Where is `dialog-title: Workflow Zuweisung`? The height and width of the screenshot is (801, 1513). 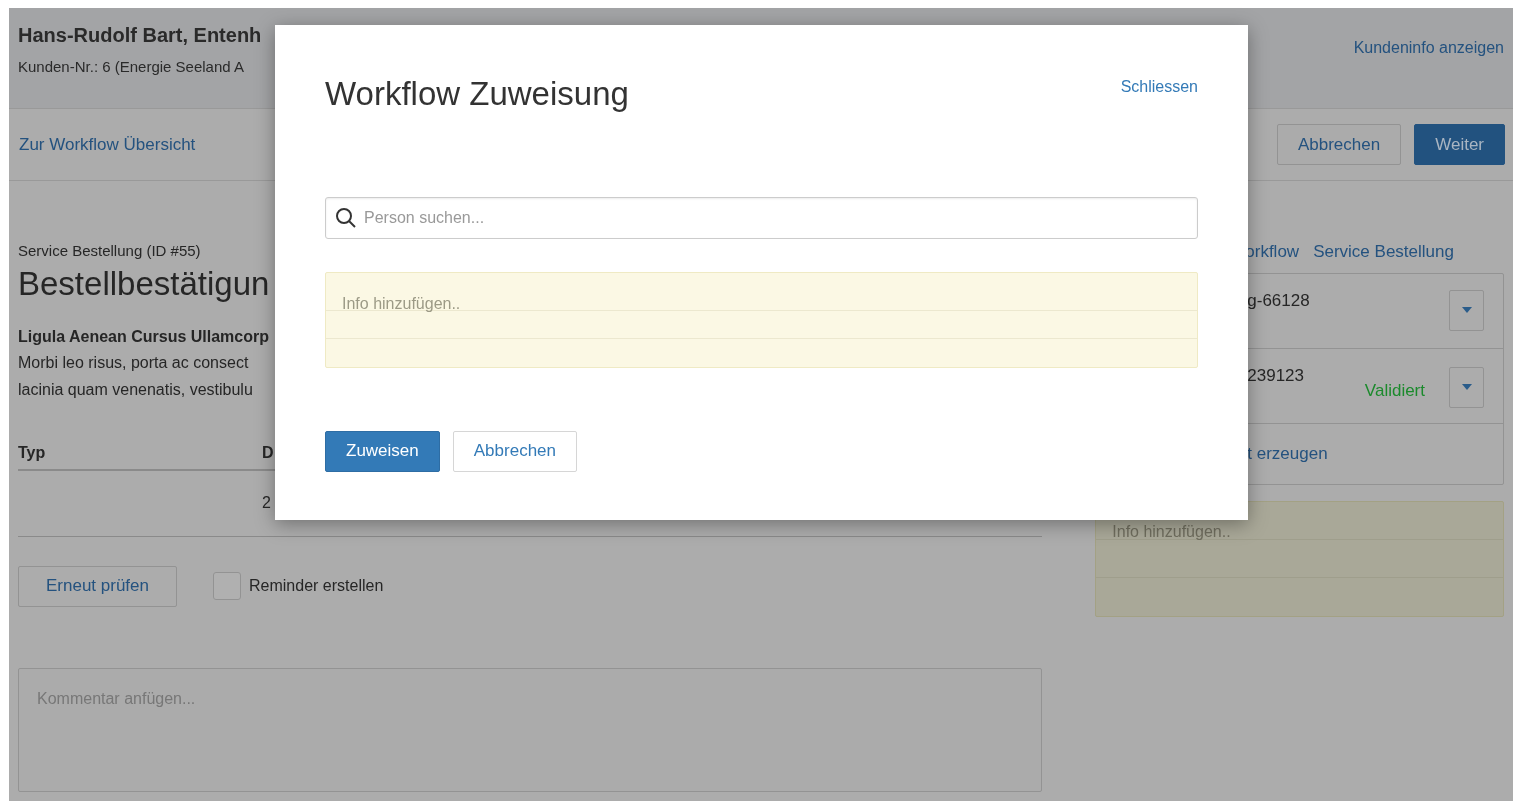 dialog-title: Workflow Zuweisung is located at coordinates (477, 94).